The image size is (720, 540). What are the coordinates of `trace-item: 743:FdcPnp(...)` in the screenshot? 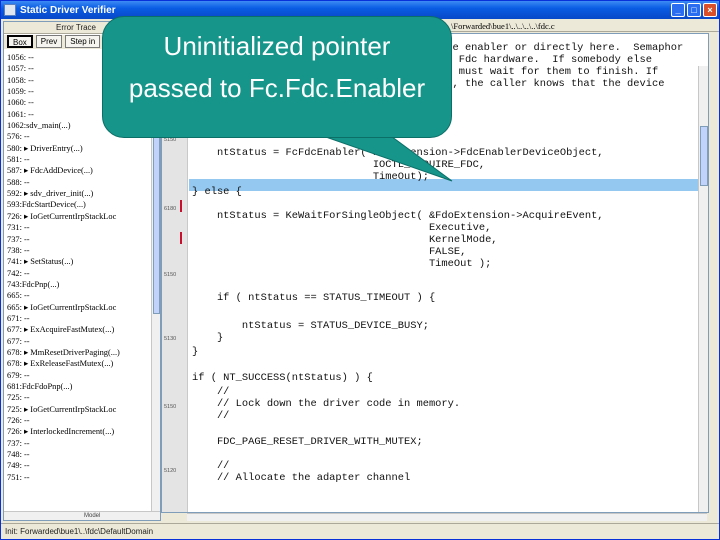 It's located at (80, 284).